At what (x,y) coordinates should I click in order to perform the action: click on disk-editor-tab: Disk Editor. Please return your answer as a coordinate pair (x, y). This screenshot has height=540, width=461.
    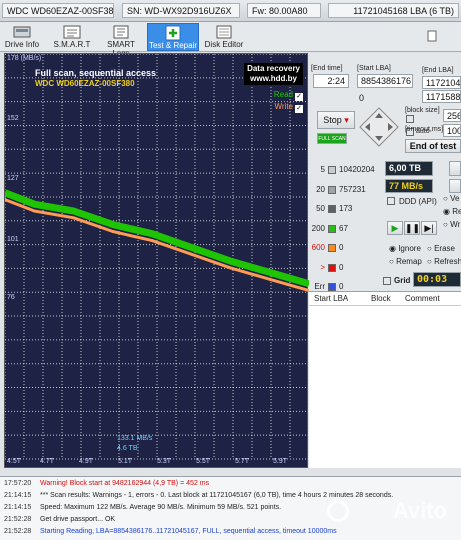
    Looking at the image, I should click on (224, 37).